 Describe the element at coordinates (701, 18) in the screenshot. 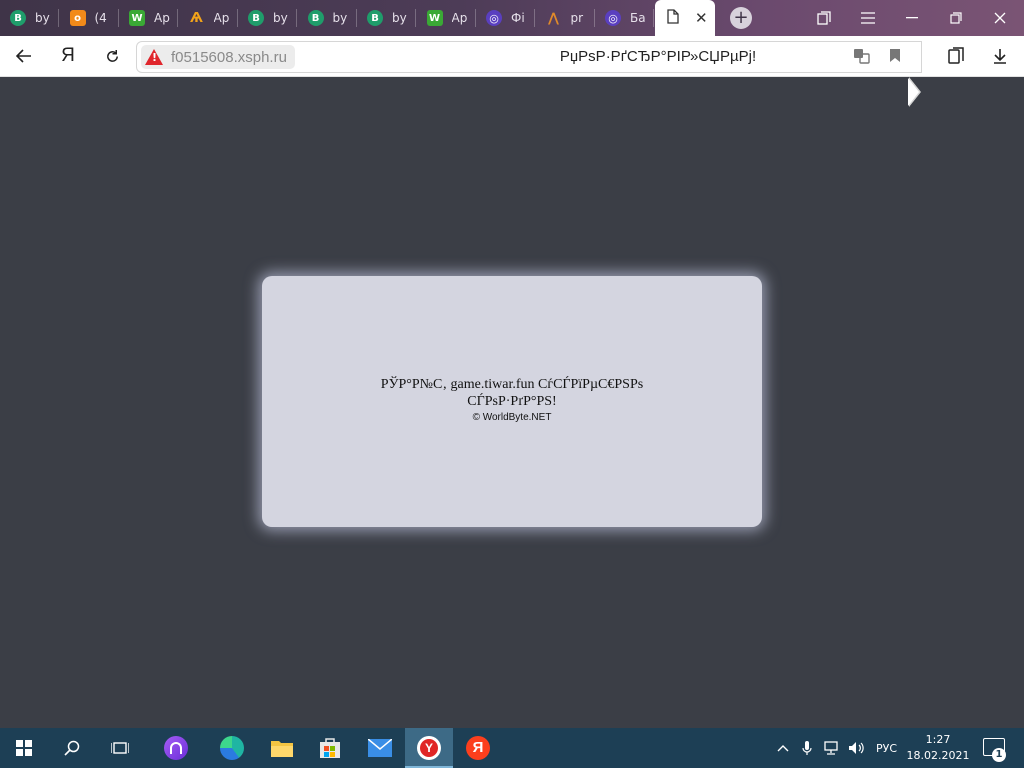

I see `close-tab-icon: ✕` at that location.